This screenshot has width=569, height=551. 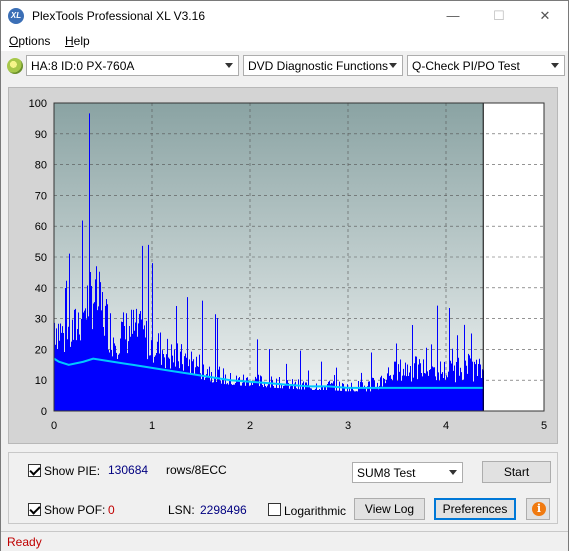 I want to click on window-title: PlexTools Professional XL V3.16, so click(x=118, y=16).